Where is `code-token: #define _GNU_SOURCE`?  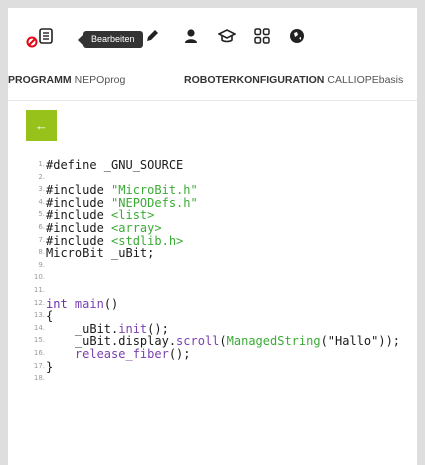 code-token: #define _GNU_SOURCE is located at coordinates (115, 165).